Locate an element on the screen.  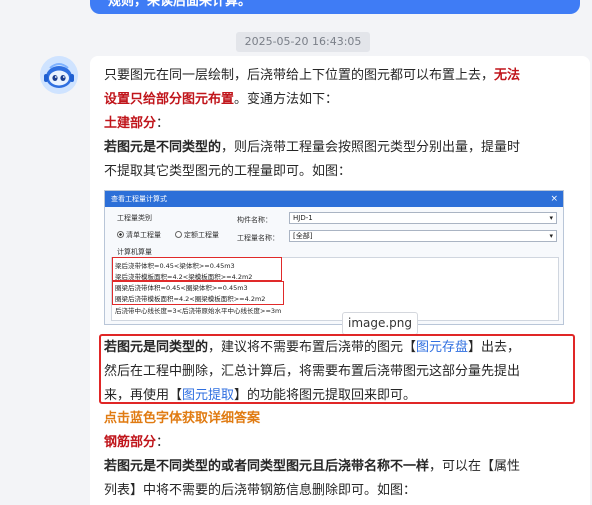
dialog-radio-list: 清单工程量 is located at coordinates (139, 235).